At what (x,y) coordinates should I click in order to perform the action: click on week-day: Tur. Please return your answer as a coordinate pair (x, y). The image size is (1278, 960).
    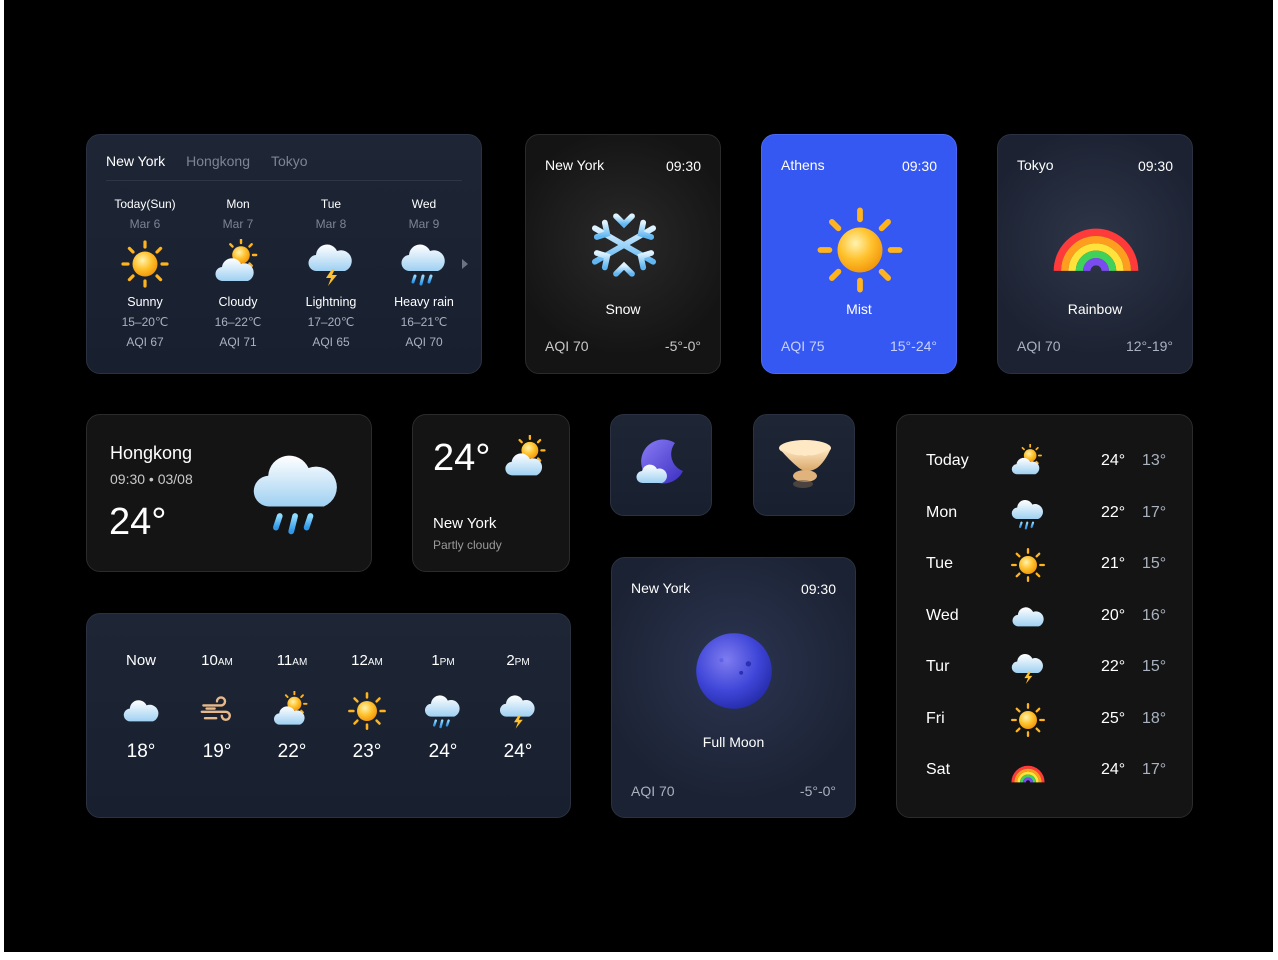
    Looking at the image, I should click on (938, 666).